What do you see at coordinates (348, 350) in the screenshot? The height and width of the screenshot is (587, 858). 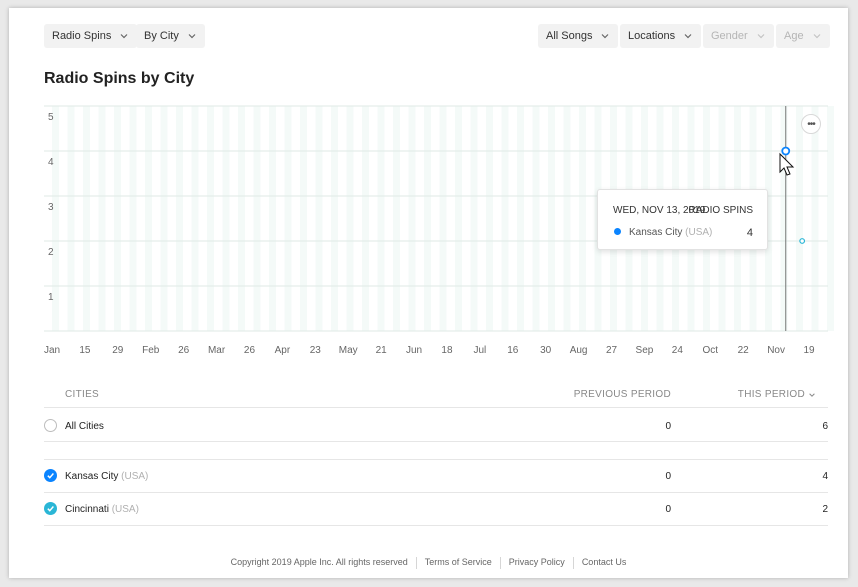 I see `x-tick-label: May` at bounding box center [348, 350].